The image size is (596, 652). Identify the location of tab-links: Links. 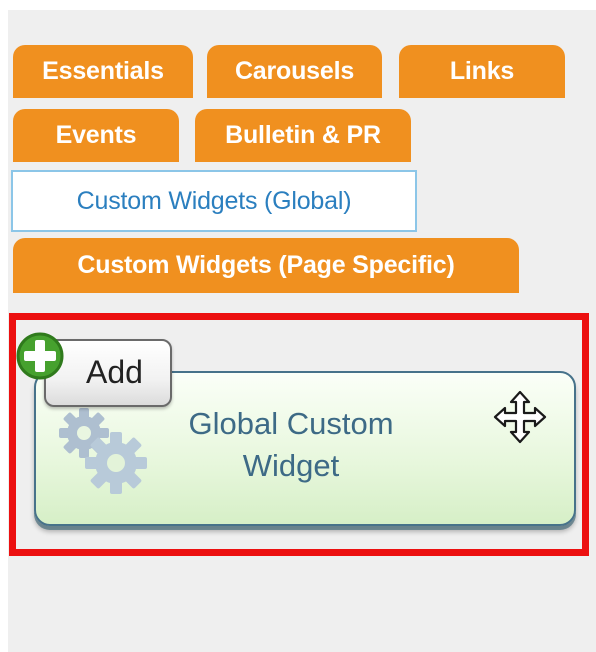
(482, 71).